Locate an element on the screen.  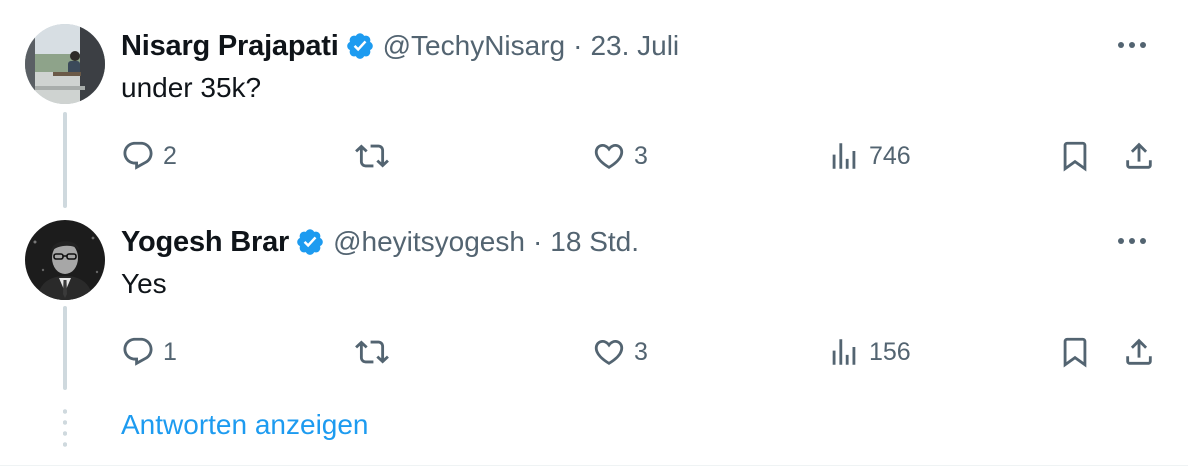
action-bar: 1 3 156 is located at coordinates (594, 352).